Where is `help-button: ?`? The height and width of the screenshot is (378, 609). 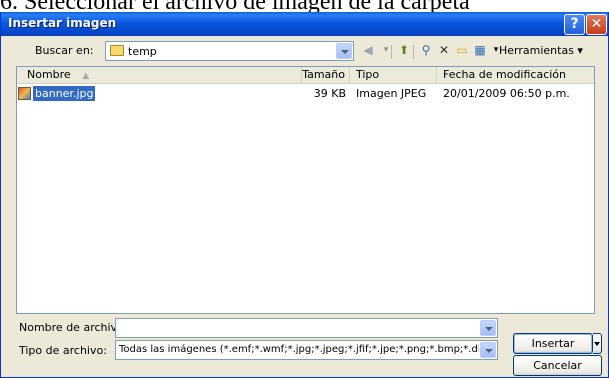 help-button: ? is located at coordinates (574, 24).